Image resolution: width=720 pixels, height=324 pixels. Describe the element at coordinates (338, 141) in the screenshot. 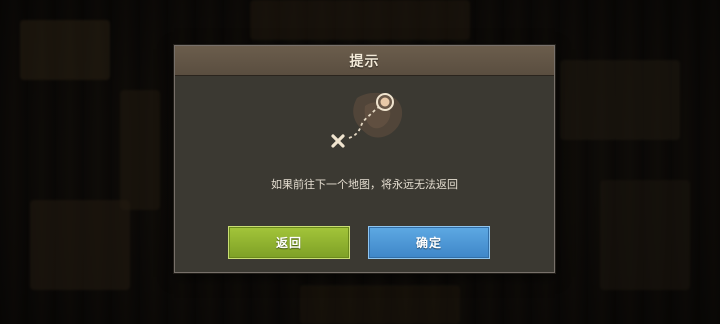

I see `x-mark-icon` at that location.